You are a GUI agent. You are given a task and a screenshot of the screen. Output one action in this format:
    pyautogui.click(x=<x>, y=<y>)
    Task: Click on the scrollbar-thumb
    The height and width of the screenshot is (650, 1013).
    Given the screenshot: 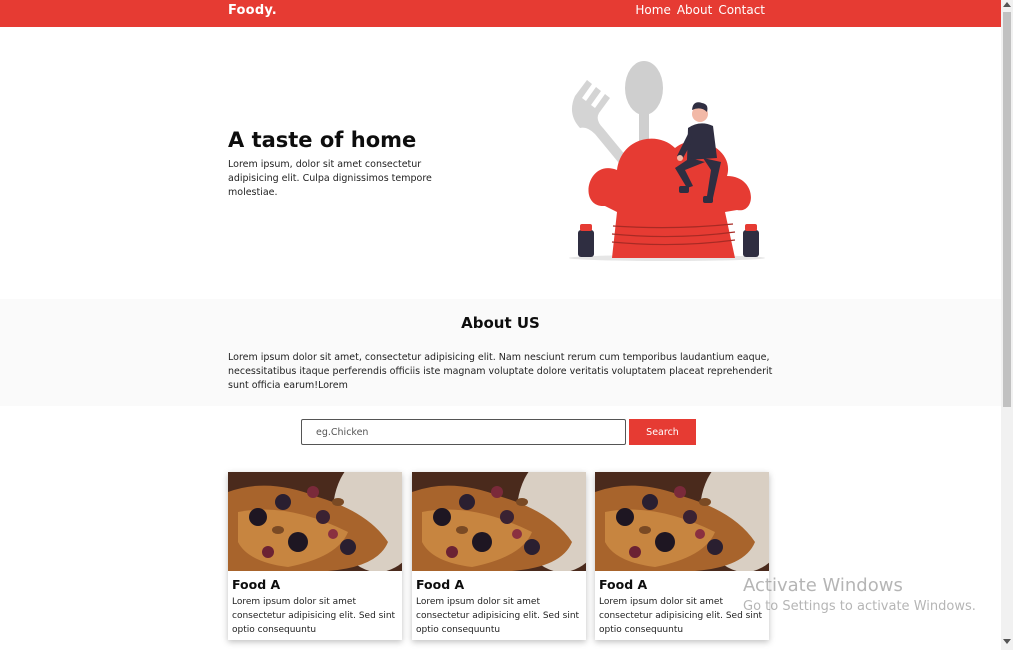 What is the action you would take?
    pyautogui.click(x=1007, y=209)
    